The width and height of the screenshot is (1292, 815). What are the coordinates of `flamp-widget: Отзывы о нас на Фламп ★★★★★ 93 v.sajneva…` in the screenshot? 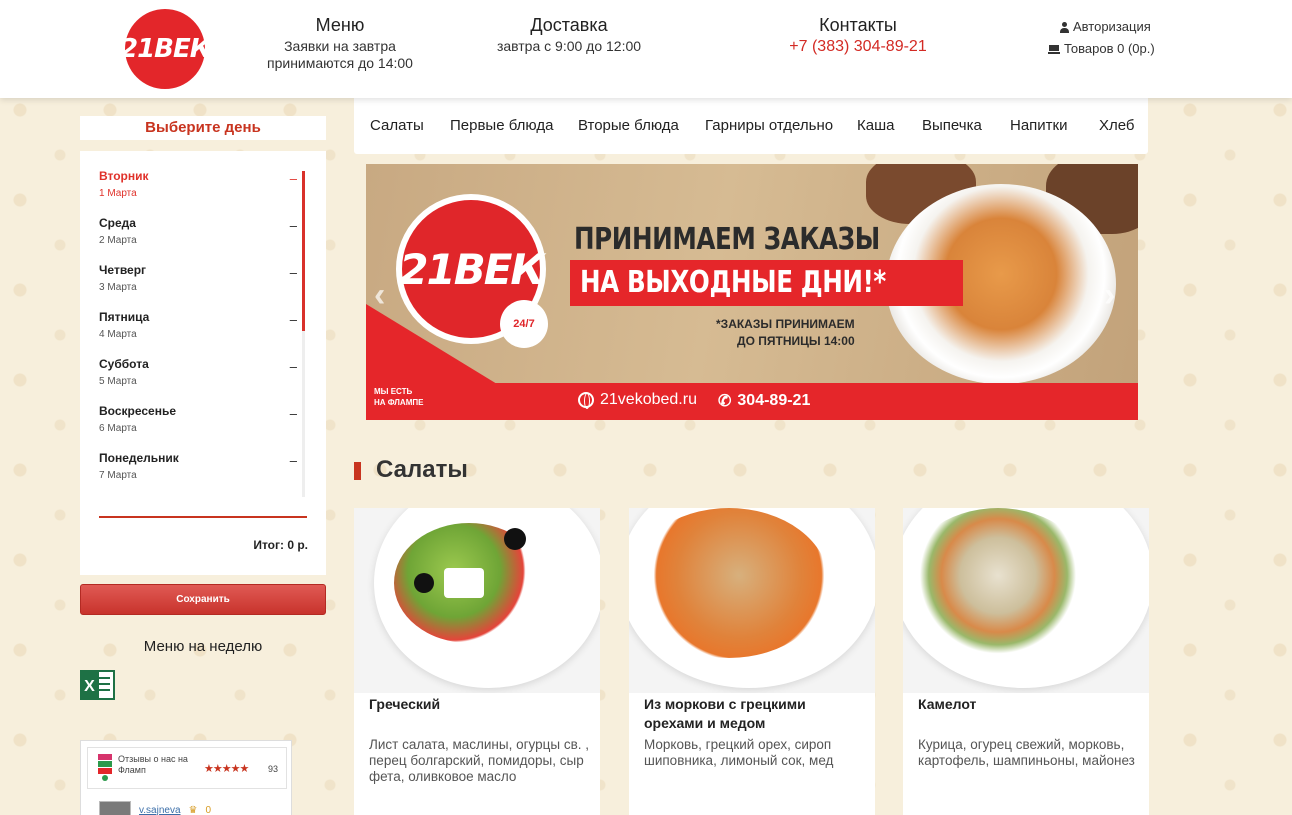 It's located at (186, 777).